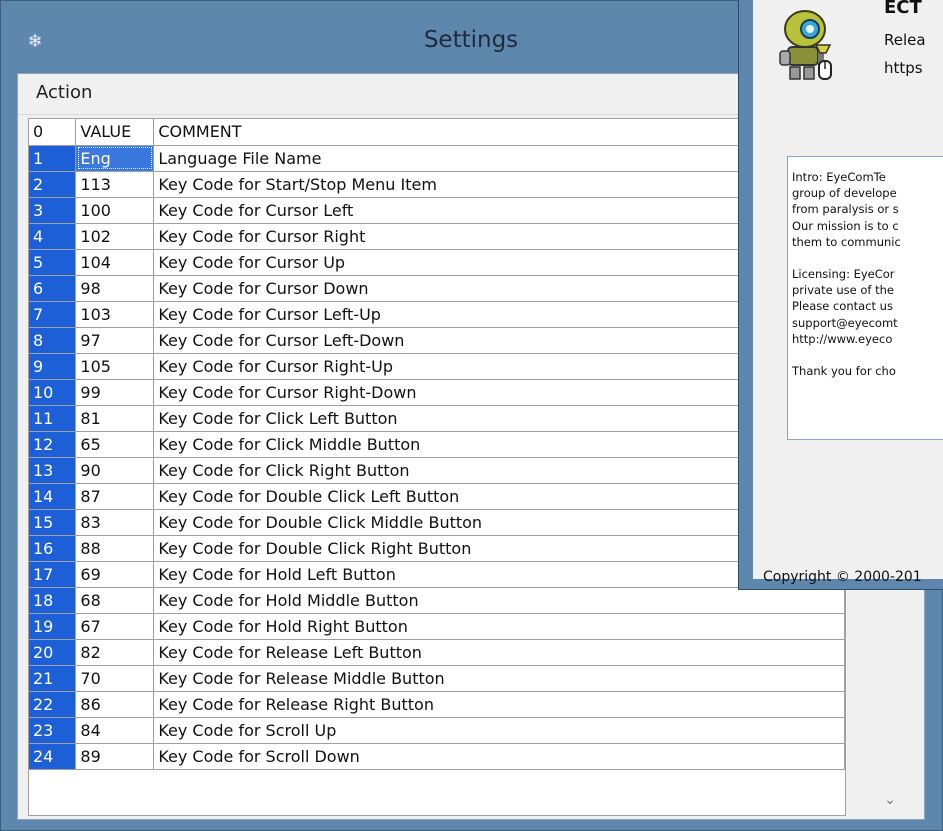 This screenshot has width=943, height=831. Describe the element at coordinates (437, 158) in the screenshot. I see `table-row: 1 Eng Language File Name` at that location.